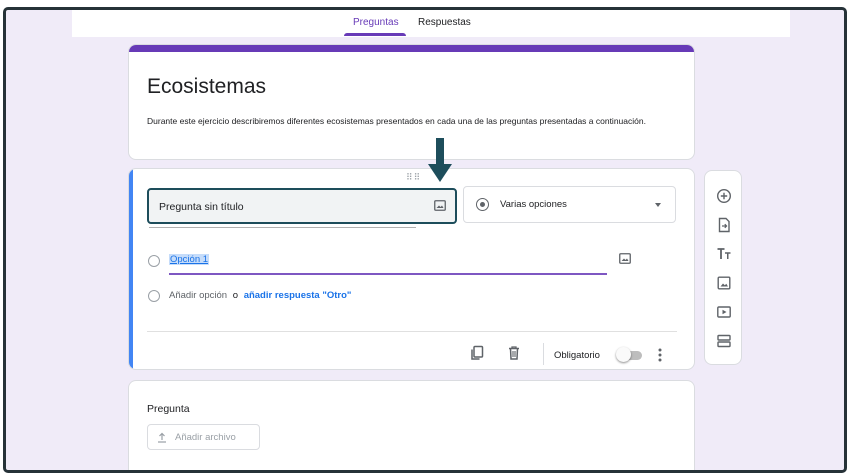 Image resolution: width=850 pixels, height=476 pixels. What do you see at coordinates (282, 227) in the screenshot?
I see `title-underline` at bounding box center [282, 227].